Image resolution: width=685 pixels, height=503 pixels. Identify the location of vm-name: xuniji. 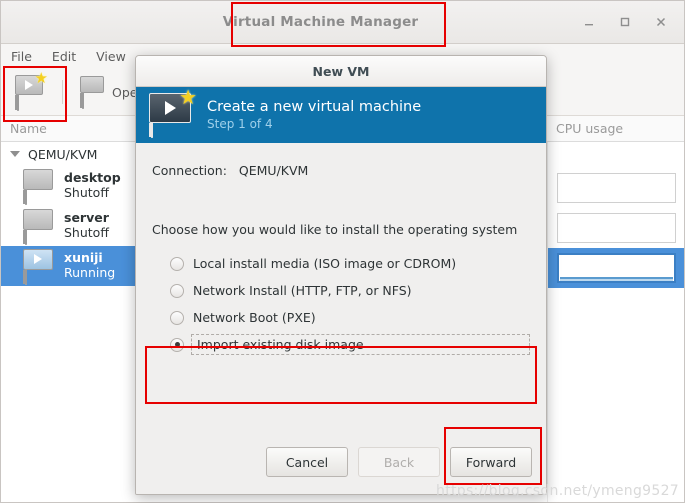
(83, 258).